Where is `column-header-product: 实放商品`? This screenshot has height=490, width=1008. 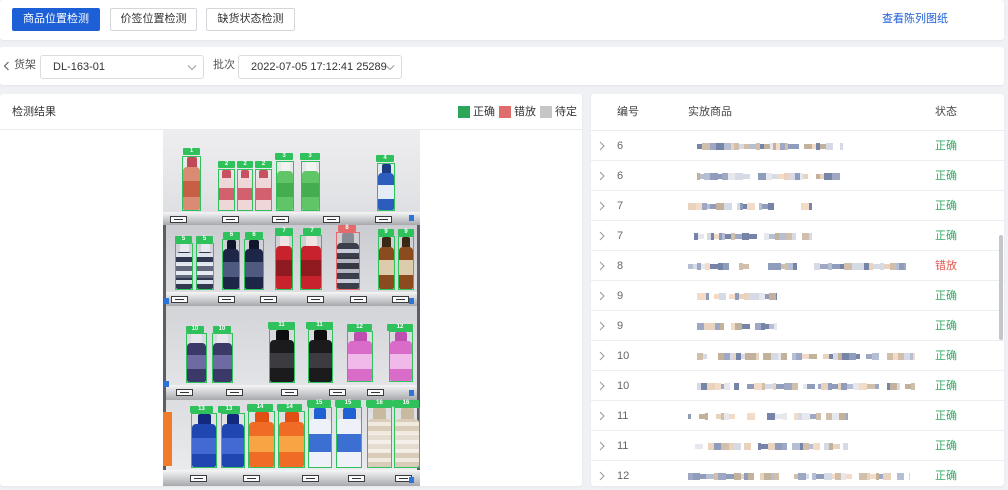 column-header-product: 实放商品 is located at coordinates (710, 112).